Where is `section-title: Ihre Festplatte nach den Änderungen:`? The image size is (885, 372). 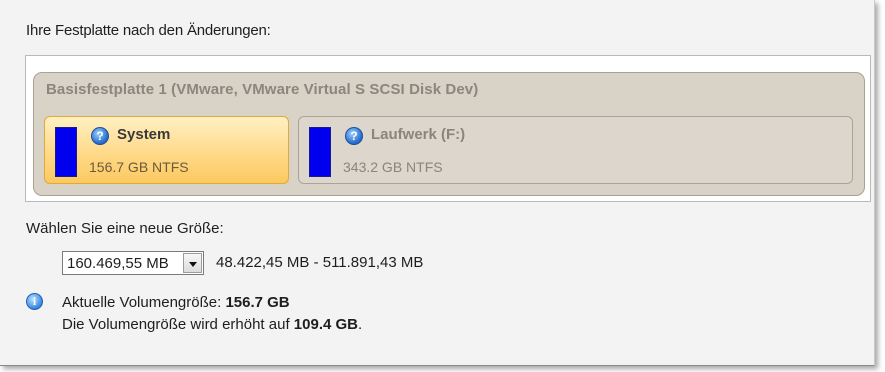 section-title: Ihre Festplatte nach den Änderungen: is located at coordinates (148, 30).